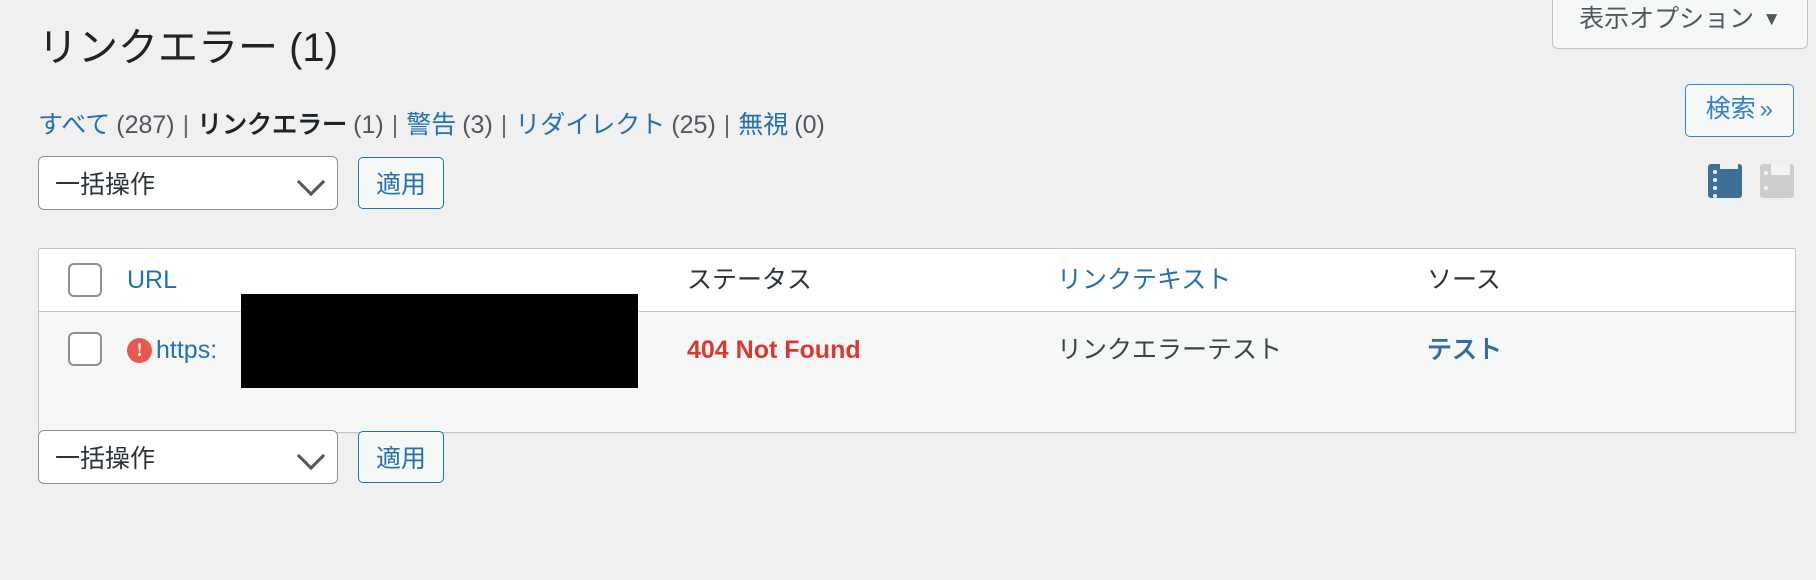 This screenshot has width=1816, height=580. Describe the element at coordinates (1667, 19) in the screenshot. I see `screen-options-label: 表示オプション` at that location.